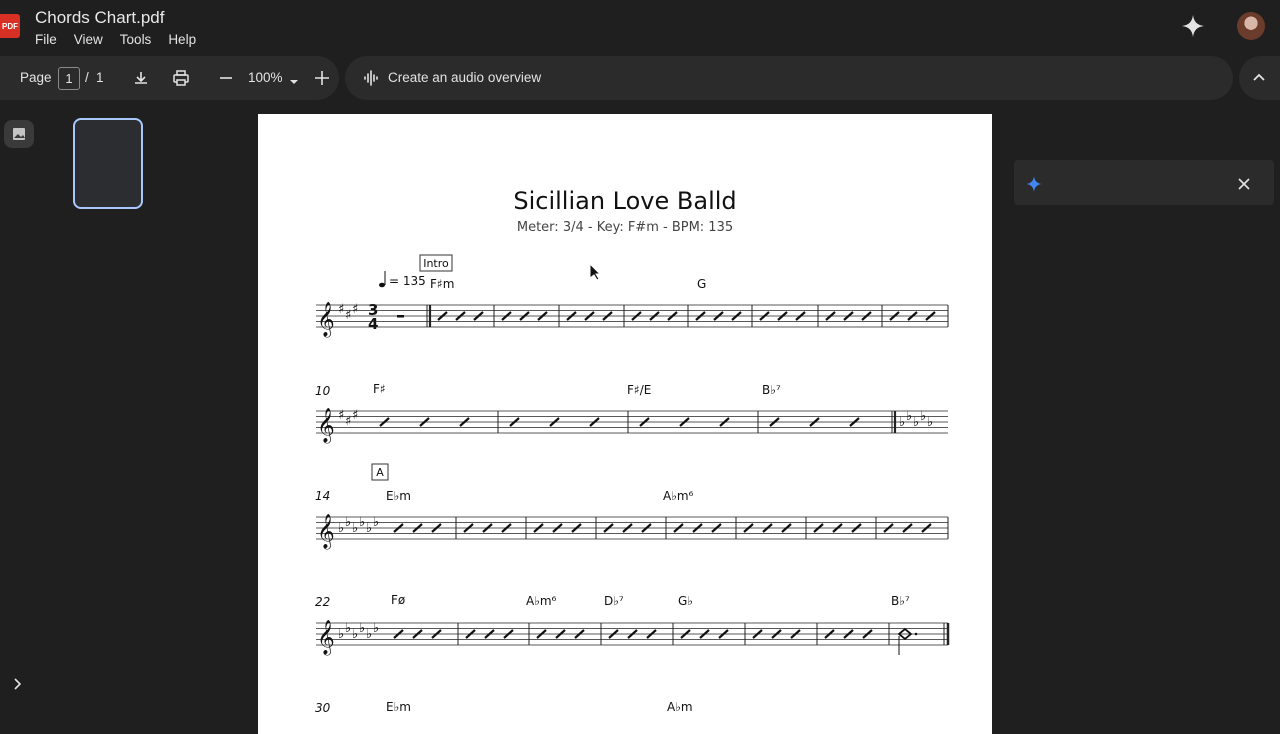  Describe the element at coordinates (88, 39) in the screenshot. I see `menu-view: View` at that location.